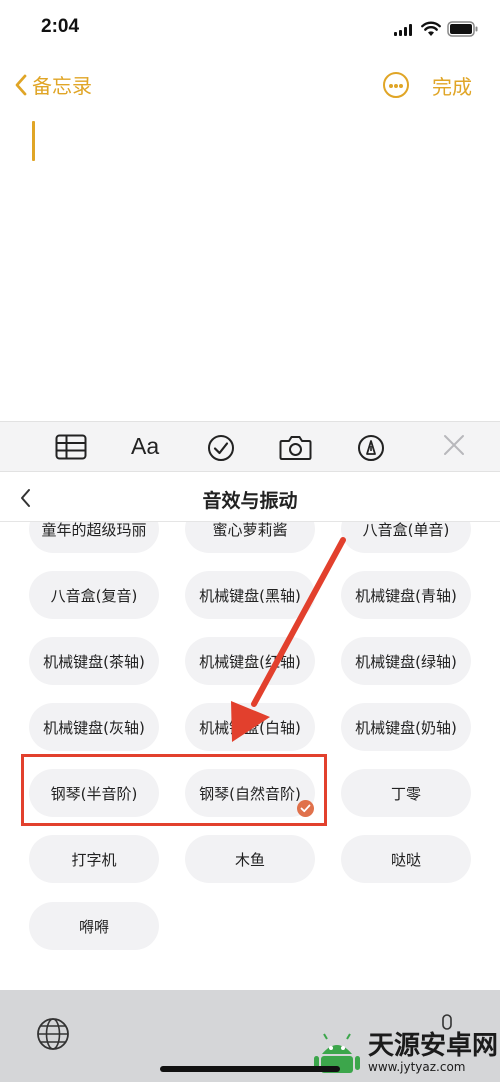 The height and width of the screenshot is (1082, 500). I want to click on markup-pen-icon, so click(371, 448).